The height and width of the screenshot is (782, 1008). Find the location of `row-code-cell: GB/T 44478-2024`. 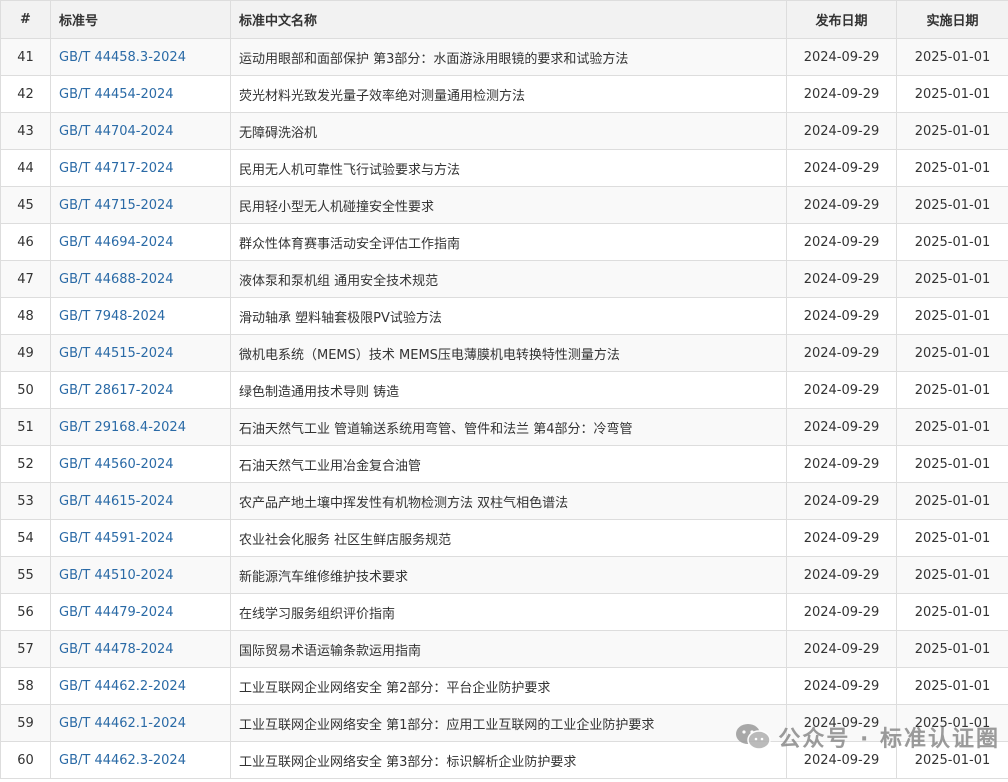

row-code-cell: GB/T 44478-2024 is located at coordinates (140, 649).